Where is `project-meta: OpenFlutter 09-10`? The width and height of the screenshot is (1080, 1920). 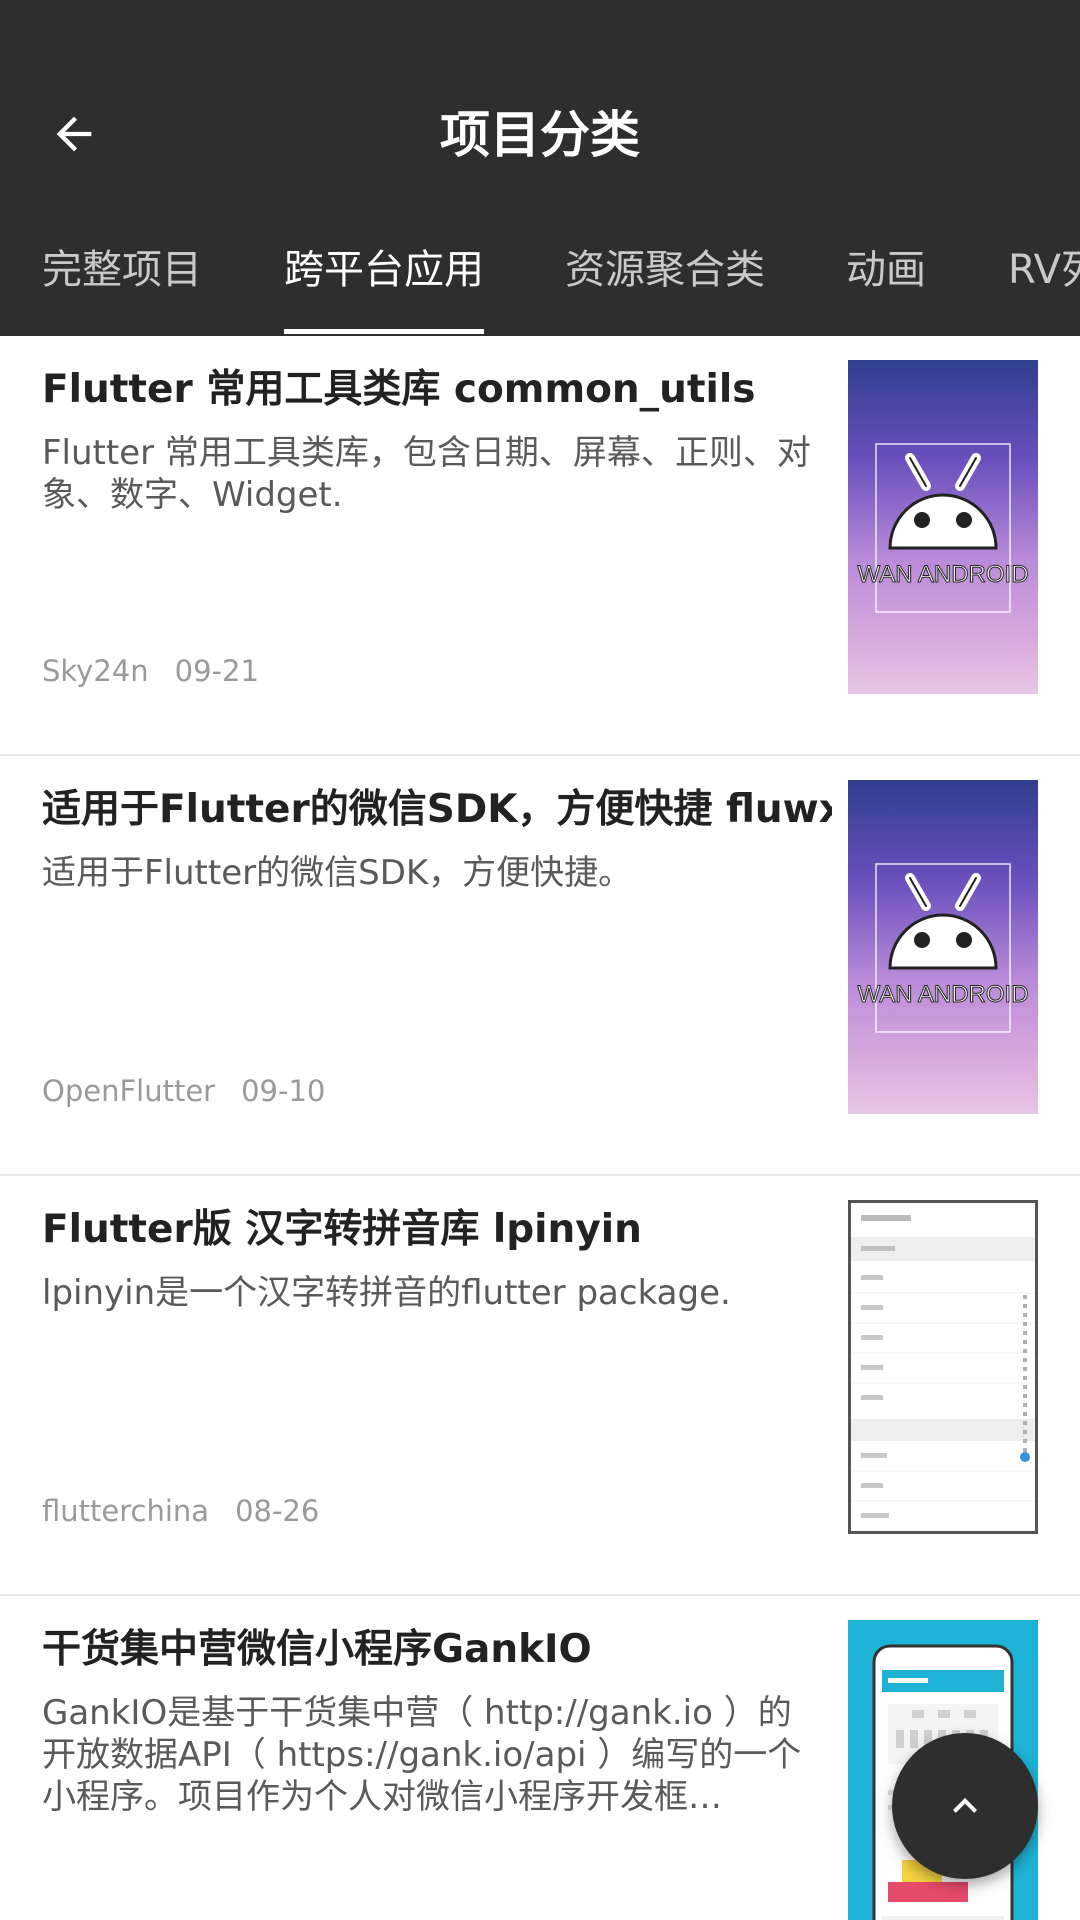 project-meta: OpenFlutter 09-10 is located at coordinates (183, 1091).